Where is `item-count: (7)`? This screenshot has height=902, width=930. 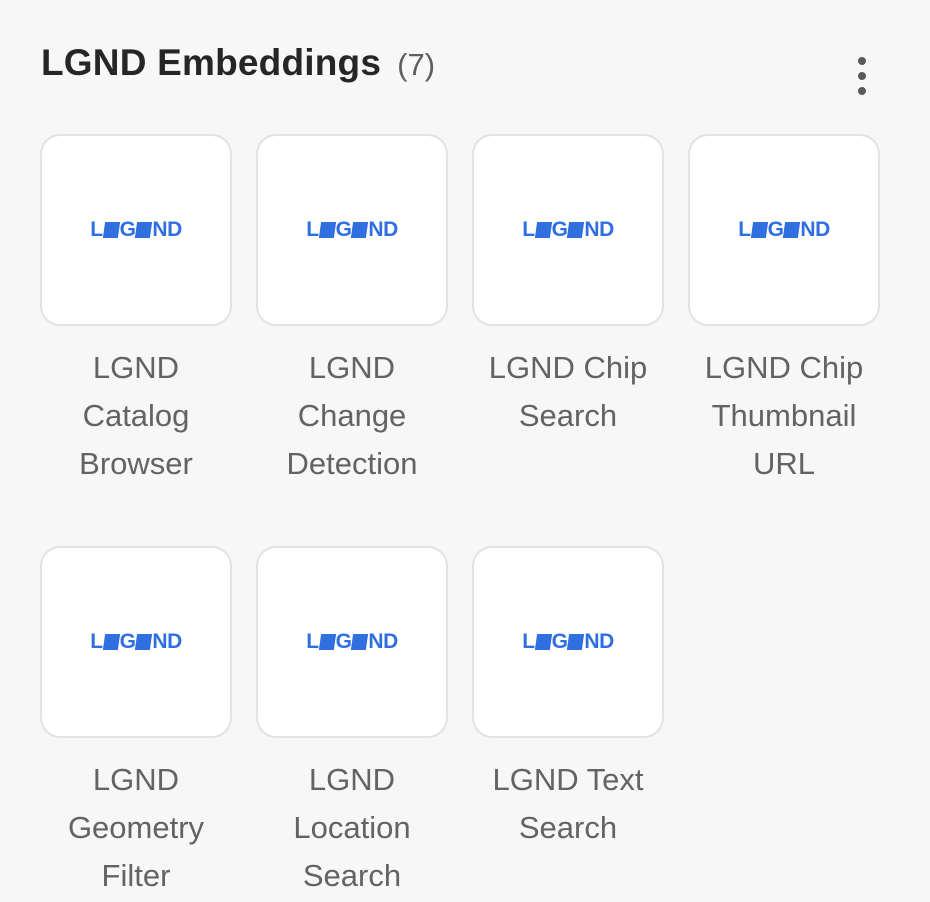 item-count: (7) is located at coordinates (416, 64).